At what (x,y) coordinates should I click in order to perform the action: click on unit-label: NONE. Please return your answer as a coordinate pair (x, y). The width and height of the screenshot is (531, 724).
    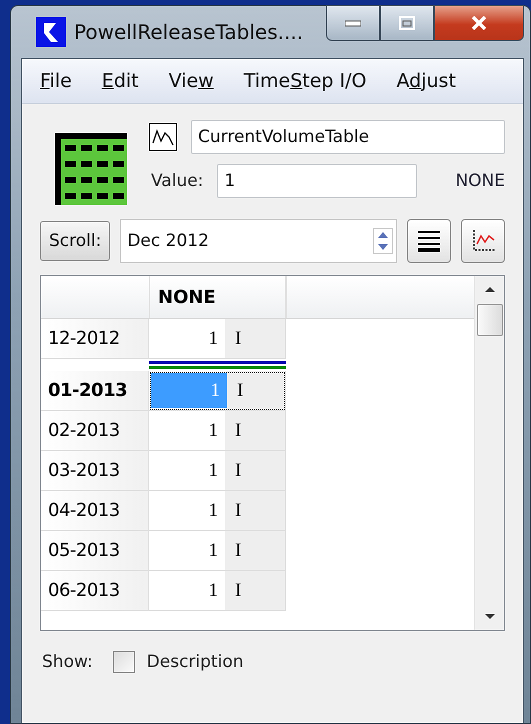
    Looking at the image, I should click on (480, 181).